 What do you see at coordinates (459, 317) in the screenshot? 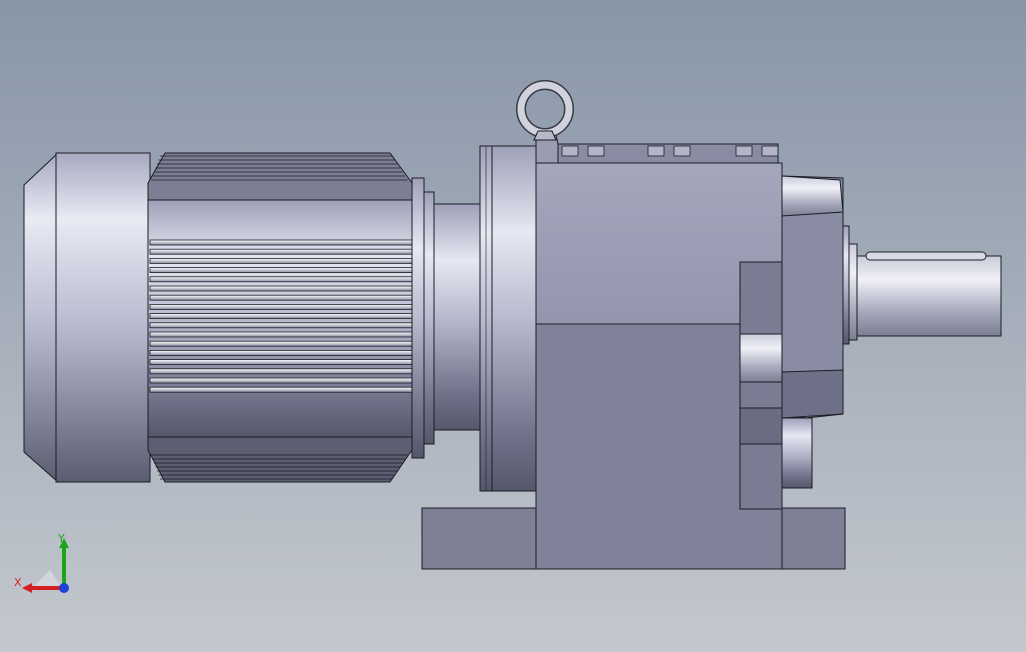
I see `coupling-neck` at bounding box center [459, 317].